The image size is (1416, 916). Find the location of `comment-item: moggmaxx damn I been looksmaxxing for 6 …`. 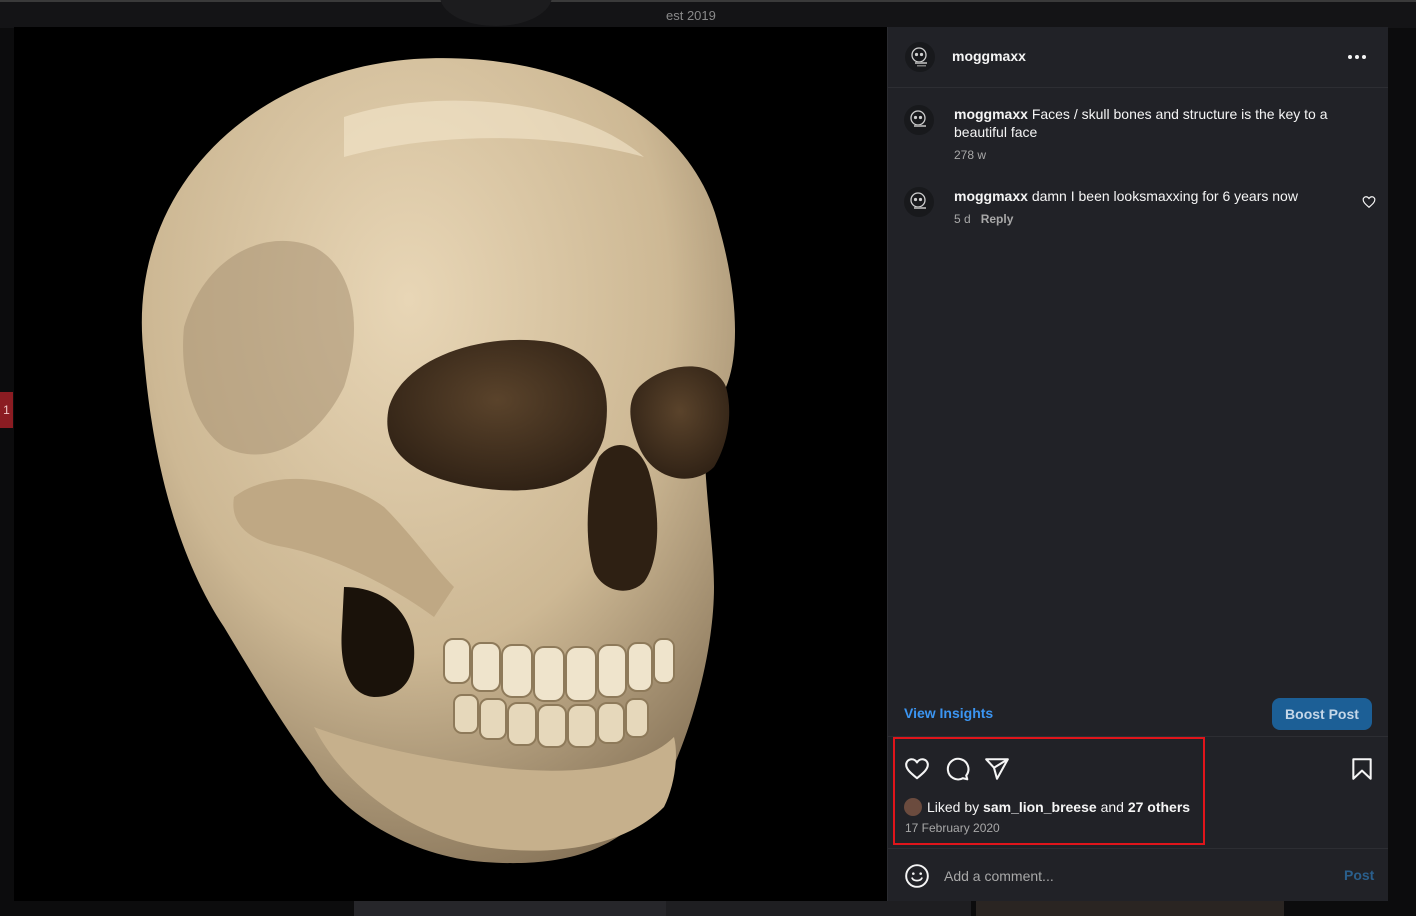

comment-item: moggmaxx damn I been looksmaxxing for 6 … is located at coordinates (1140, 212).